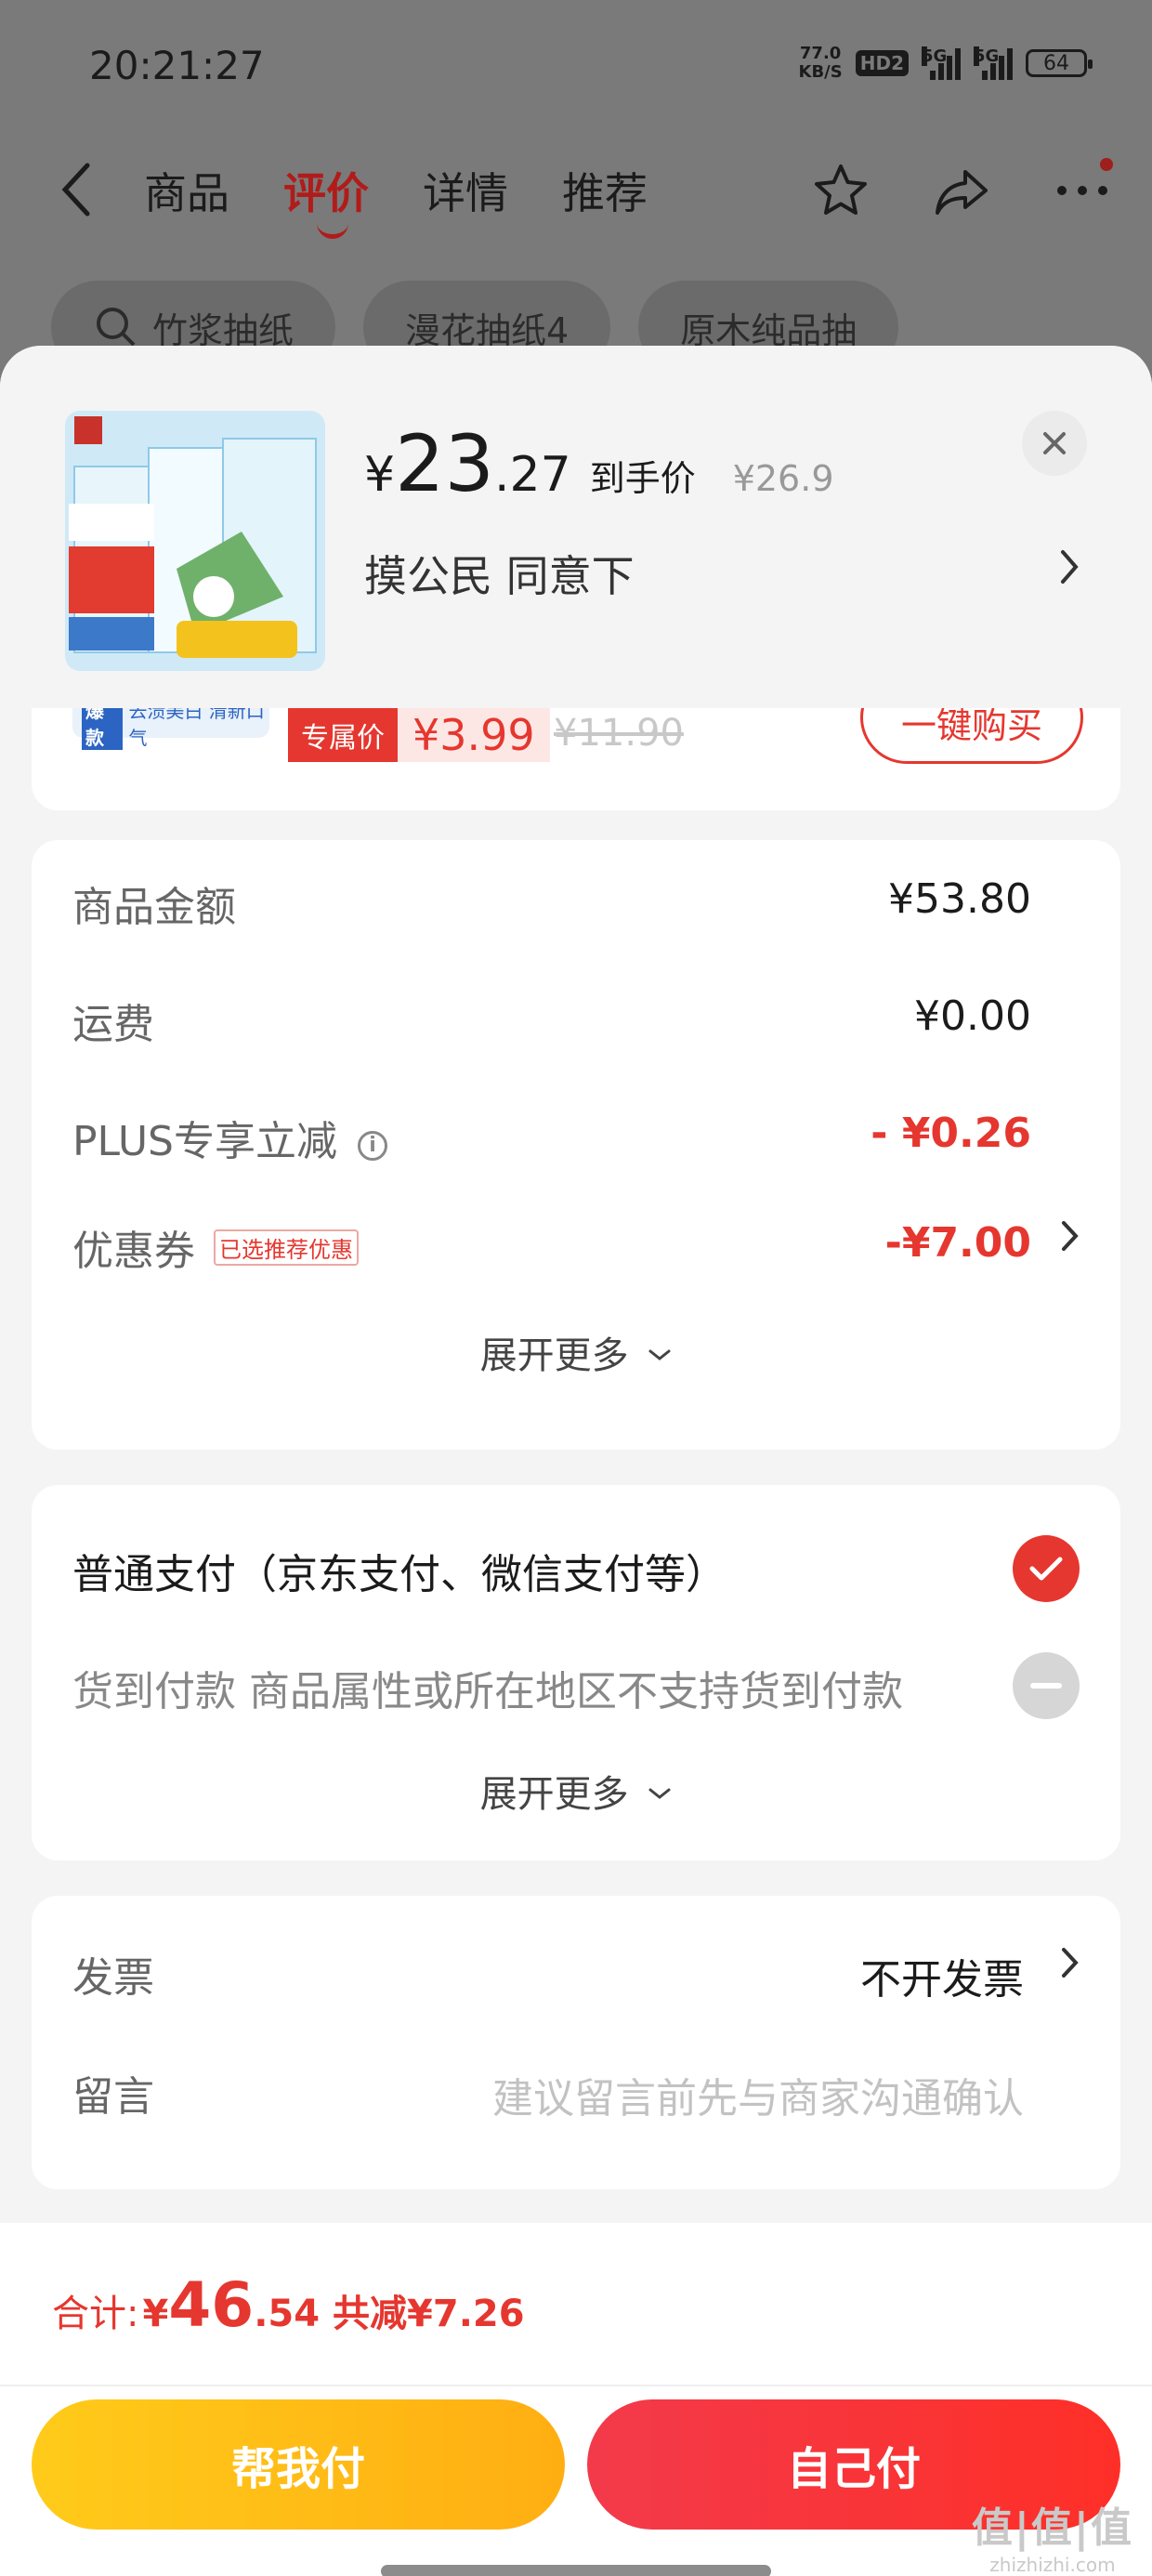  Describe the element at coordinates (288, 2305) in the screenshot. I see `total-amount: 合计: ¥ 46 .54 共减¥7.26` at that location.